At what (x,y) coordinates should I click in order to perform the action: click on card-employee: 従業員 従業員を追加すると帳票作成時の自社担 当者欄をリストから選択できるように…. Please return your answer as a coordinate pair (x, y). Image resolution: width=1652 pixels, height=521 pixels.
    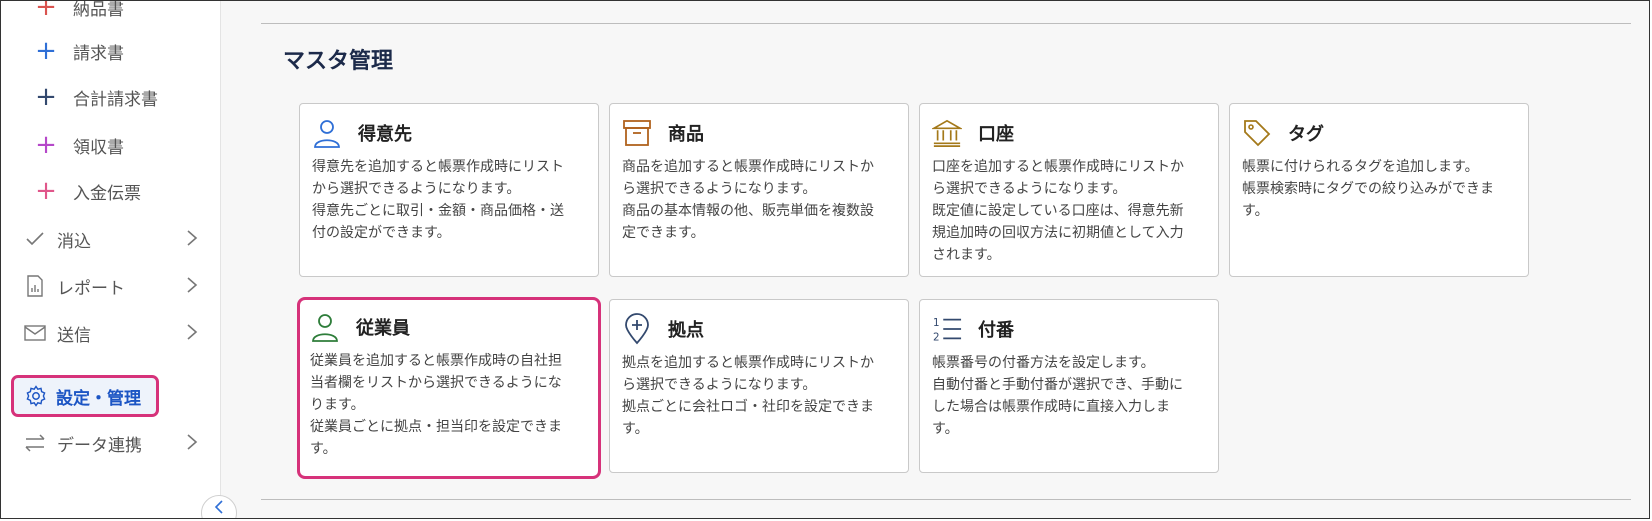
    Looking at the image, I should click on (449, 388).